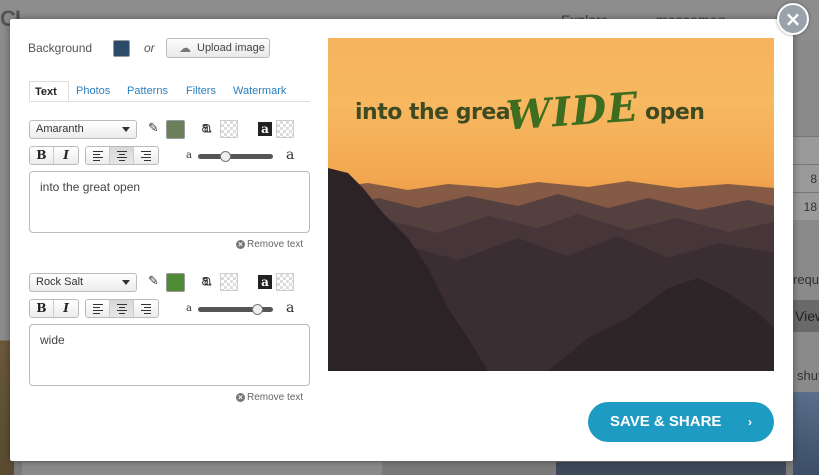 The image size is (819, 475). I want to click on or-label: or, so click(149, 48).